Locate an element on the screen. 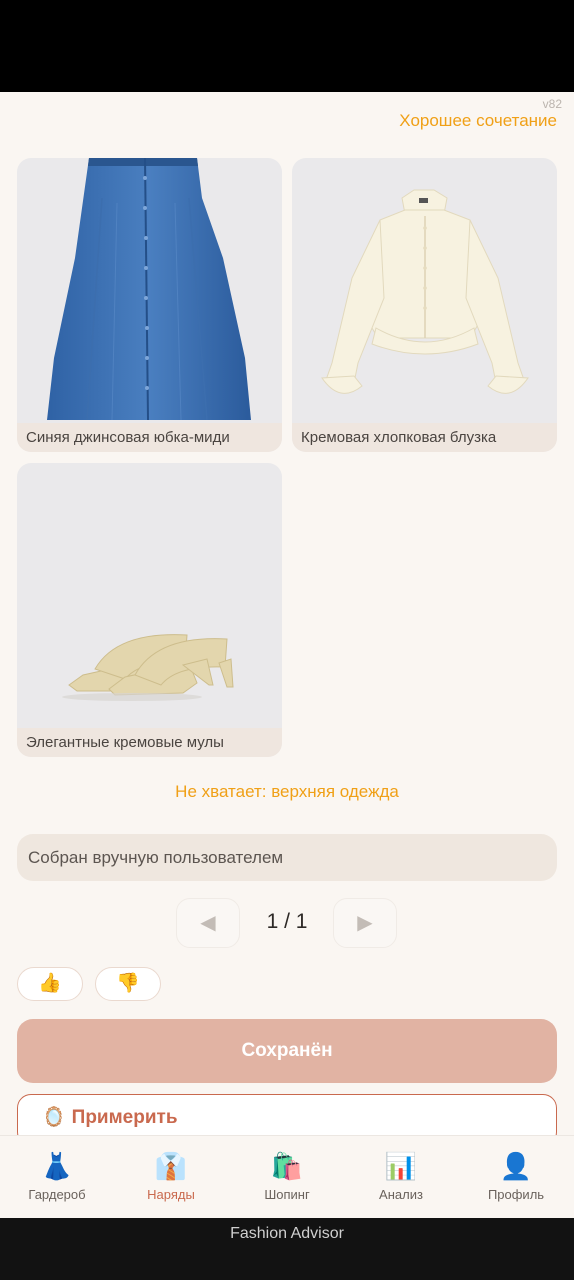 This screenshot has height=1280, width=574. denim-skirt-image is located at coordinates (149, 289).